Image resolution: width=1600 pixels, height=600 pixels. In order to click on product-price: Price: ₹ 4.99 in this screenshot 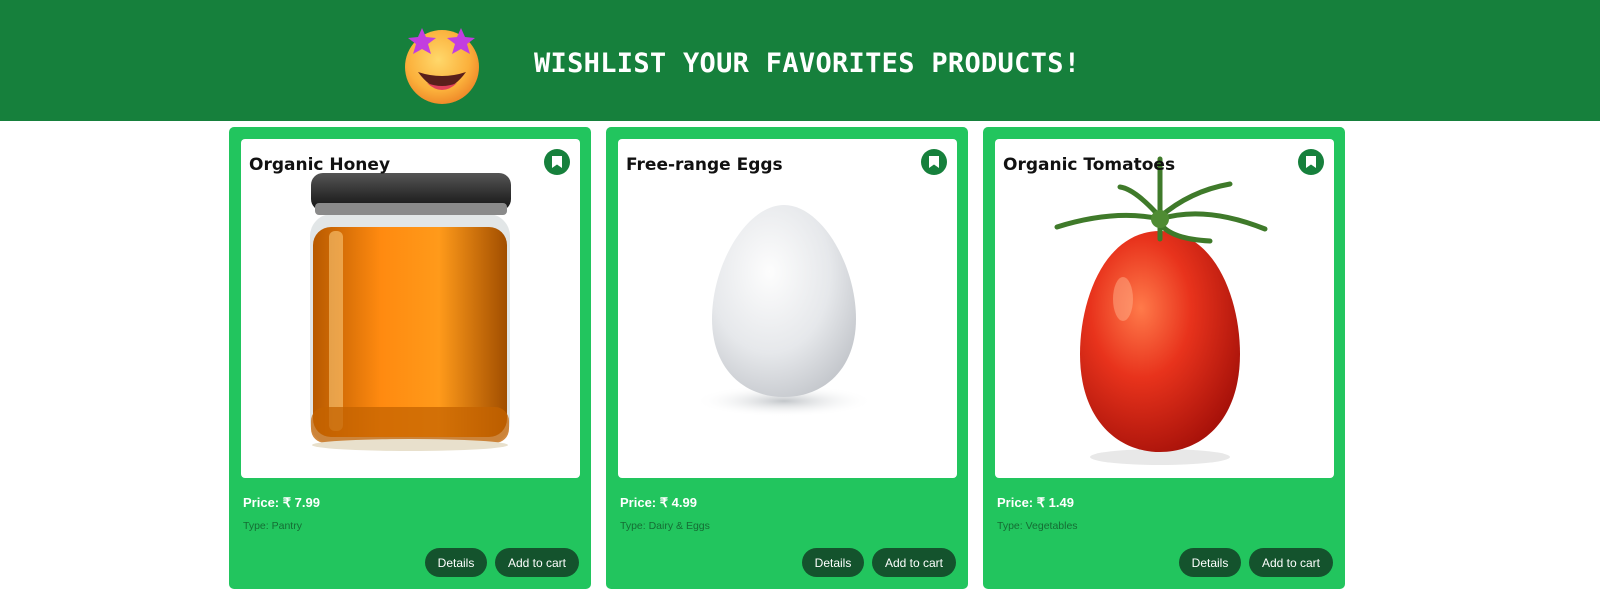, I will do `click(658, 502)`.